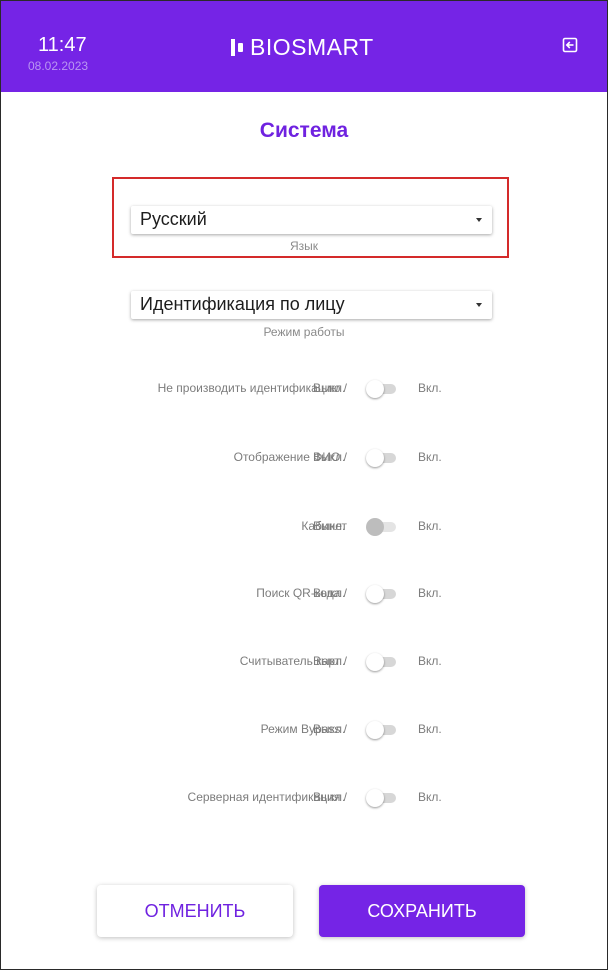  What do you see at coordinates (304, 332) in the screenshot?
I see `mode-caption: Режим работы` at bounding box center [304, 332].